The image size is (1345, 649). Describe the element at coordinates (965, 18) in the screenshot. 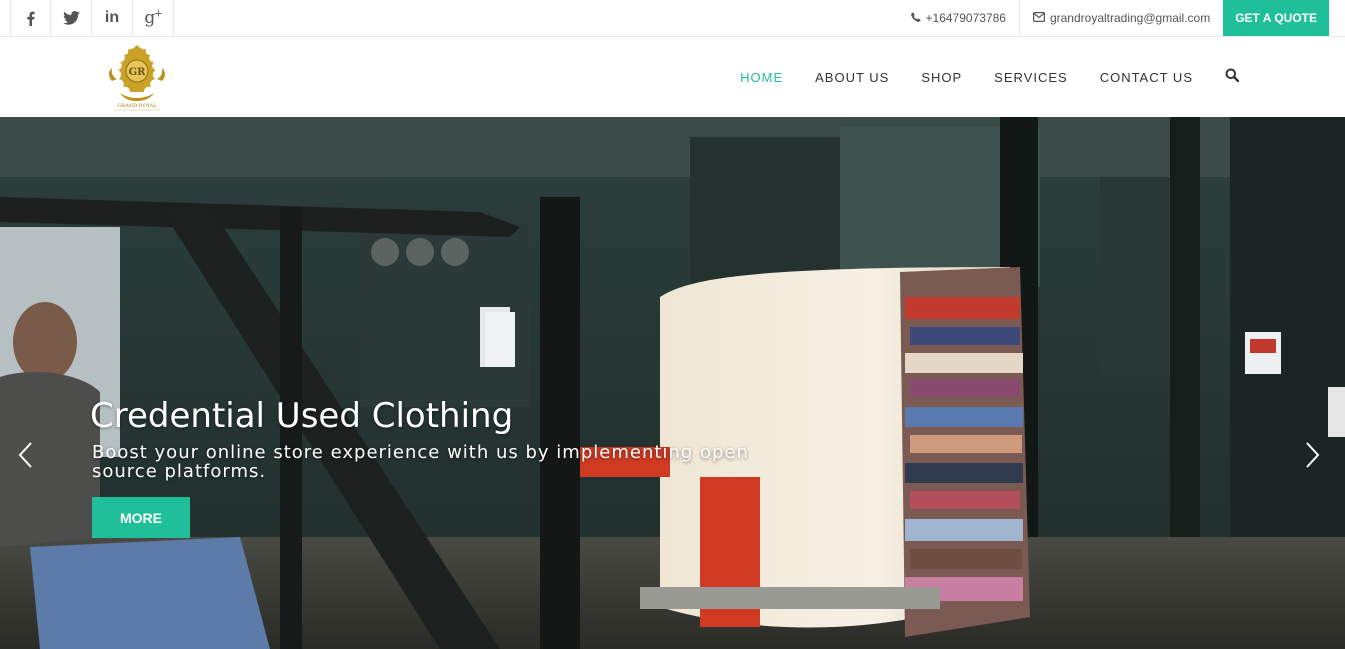

I see `phone-number: +16479073786` at that location.